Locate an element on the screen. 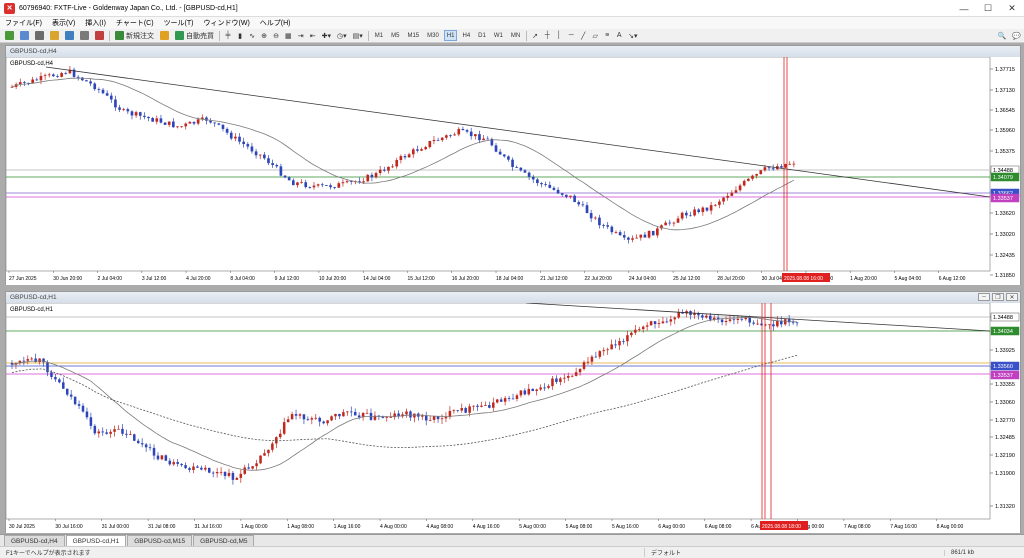 Image resolution: width=1024 pixels, height=558 pixels. arrows-tool-button: ↘▾ is located at coordinates (632, 35).